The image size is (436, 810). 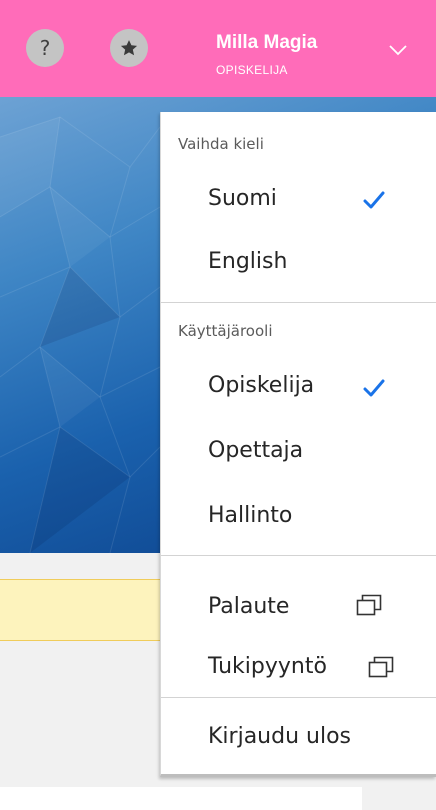 I want to click on chevron-down-icon, so click(x=398, y=50).